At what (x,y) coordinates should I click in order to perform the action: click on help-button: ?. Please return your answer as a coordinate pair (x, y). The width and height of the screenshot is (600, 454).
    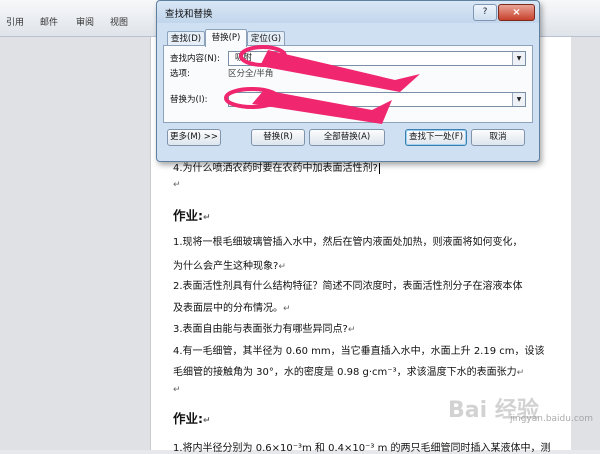
    Looking at the image, I should click on (485, 12).